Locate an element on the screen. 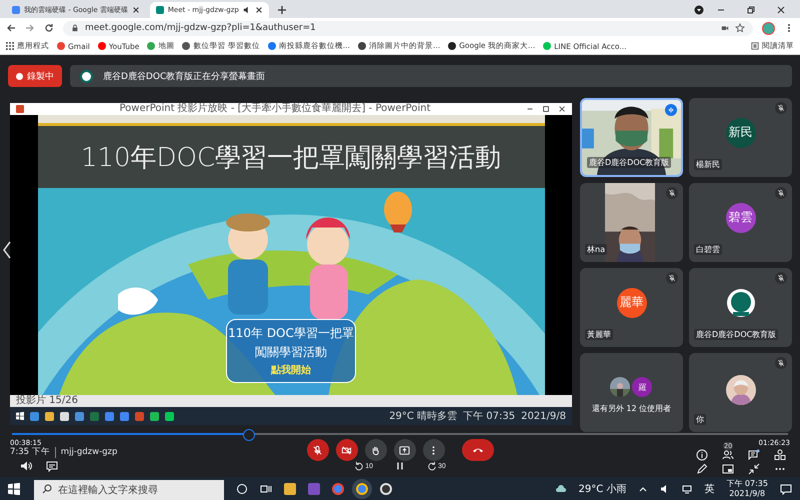 This screenshot has height=500, width=800. search-icon is located at coordinates (47, 489).